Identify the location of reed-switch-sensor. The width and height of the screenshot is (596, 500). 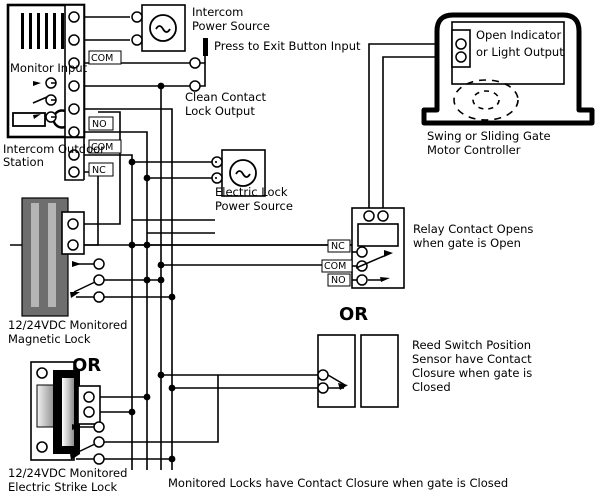
(358, 371).